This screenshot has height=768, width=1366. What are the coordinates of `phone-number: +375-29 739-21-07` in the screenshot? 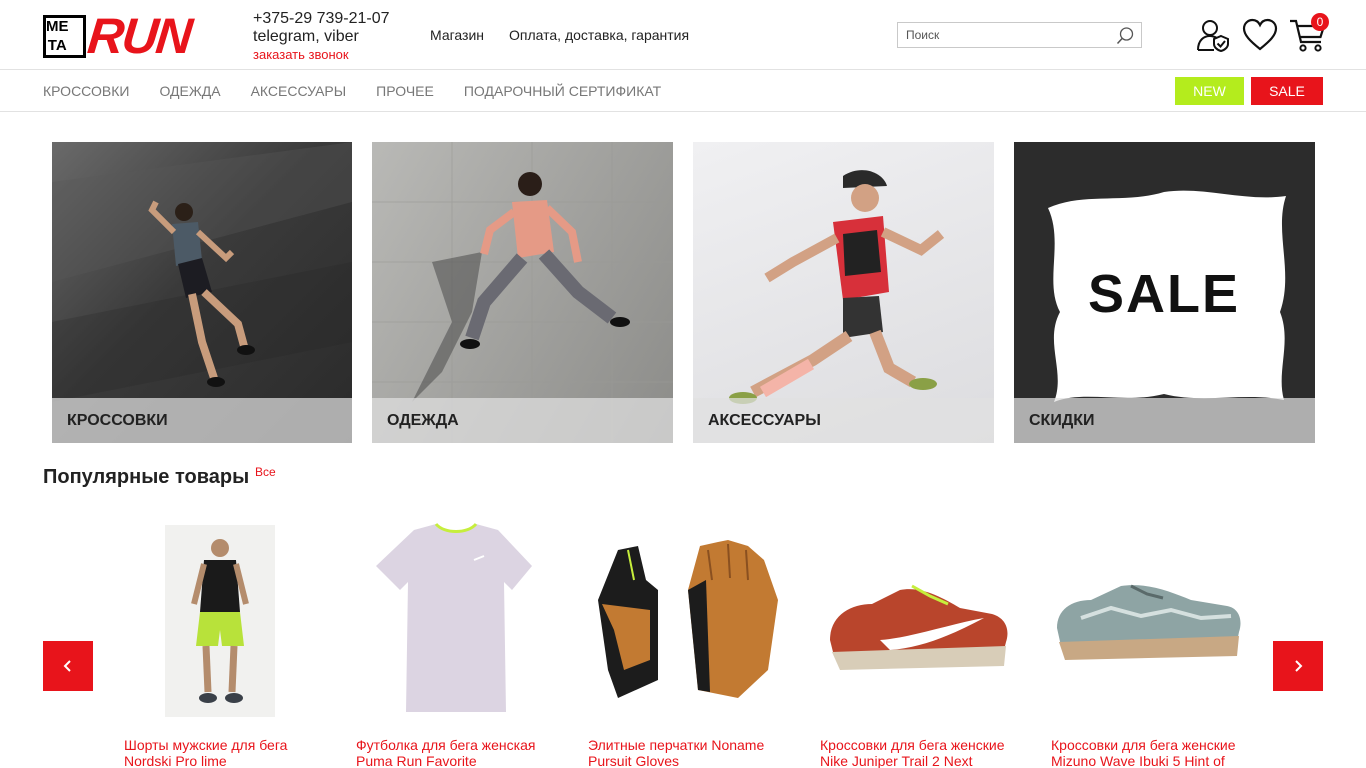 It's located at (321, 19).